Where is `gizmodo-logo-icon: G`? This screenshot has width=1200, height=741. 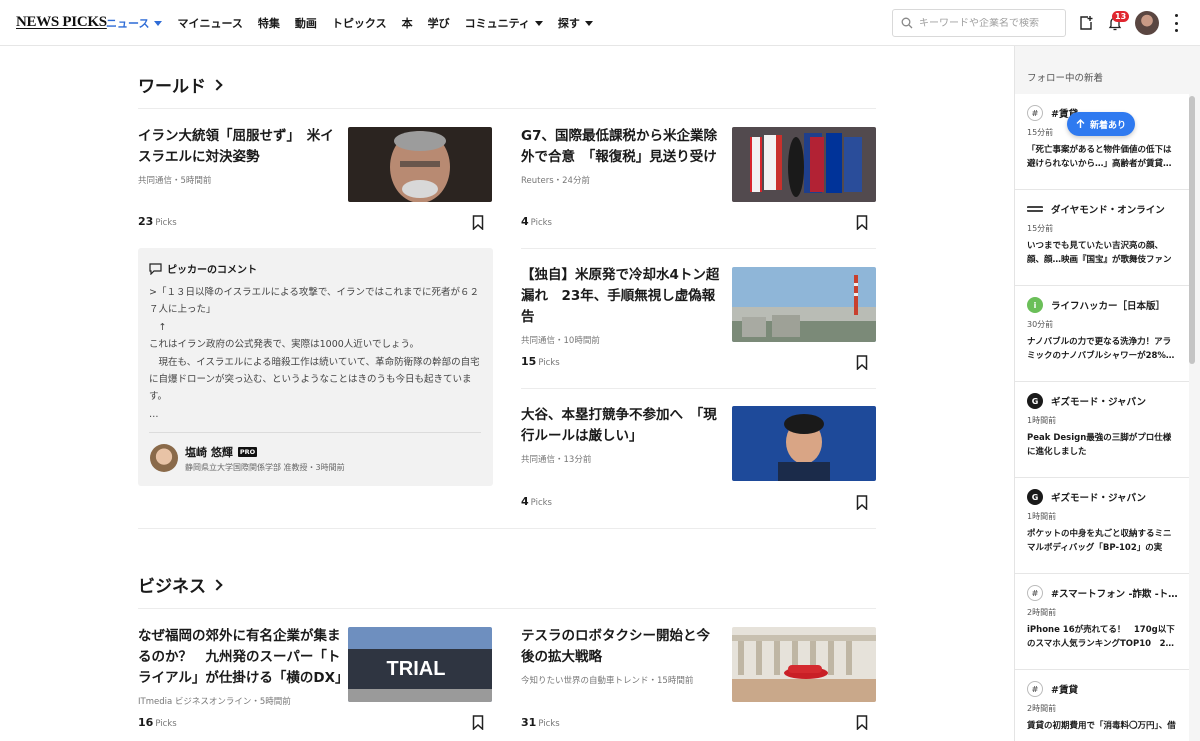
gizmodo-logo-icon: G is located at coordinates (1035, 497).